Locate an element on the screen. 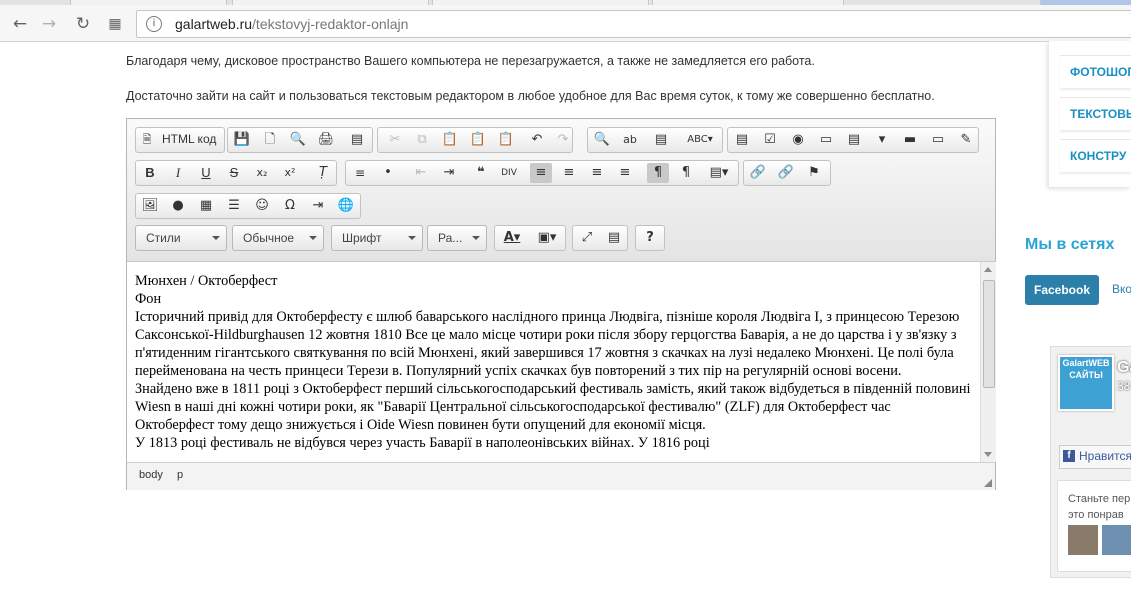 The width and height of the screenshot is (1131, 603). align-justify-icon: ≡ is located at coordinates (625, 173).